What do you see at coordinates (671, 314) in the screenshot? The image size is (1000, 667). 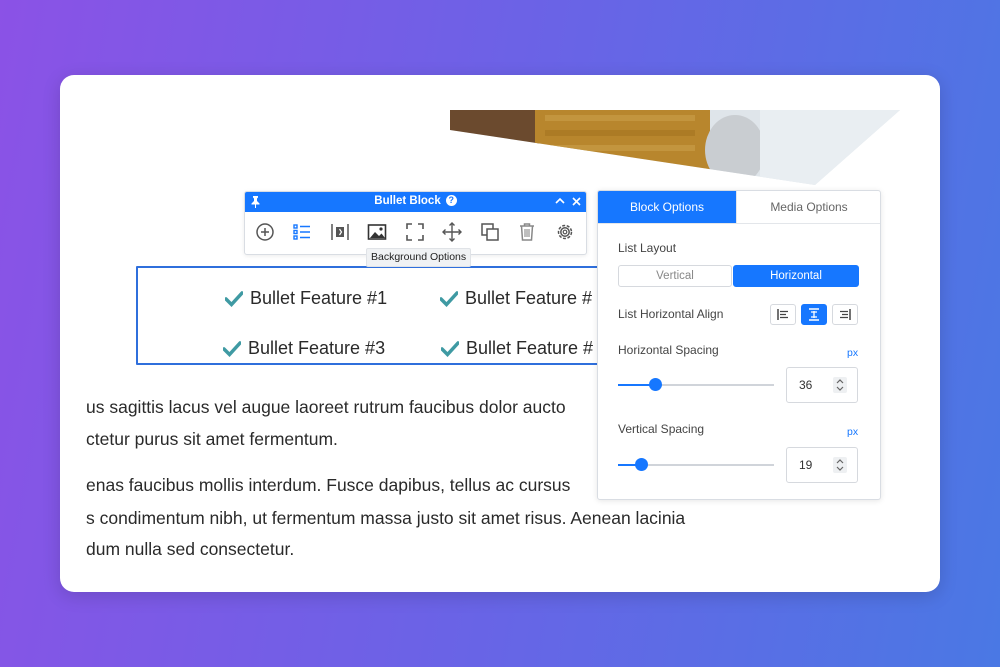 I see `list-align-label: List Horizontal Align` at bounding box center [671, 314].